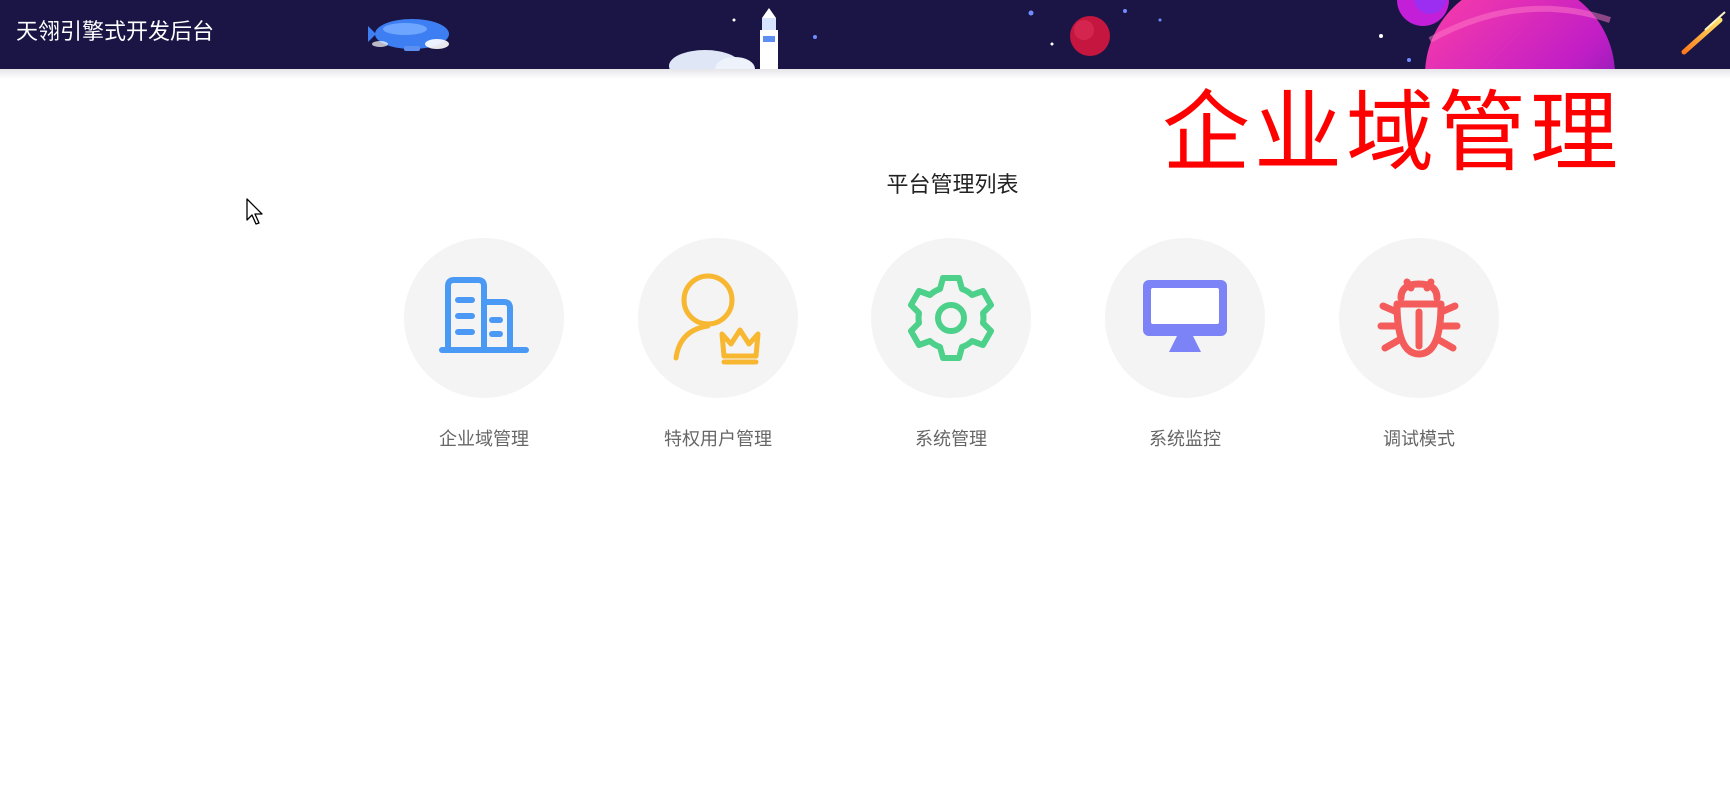 The height and width of the screenshot is (789, 1730). I want to click on gear-icon, so click(951, 318).